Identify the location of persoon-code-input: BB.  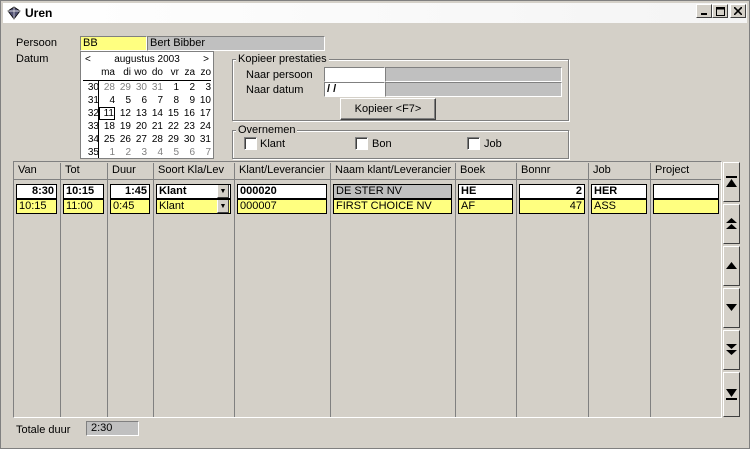
(113, 43).